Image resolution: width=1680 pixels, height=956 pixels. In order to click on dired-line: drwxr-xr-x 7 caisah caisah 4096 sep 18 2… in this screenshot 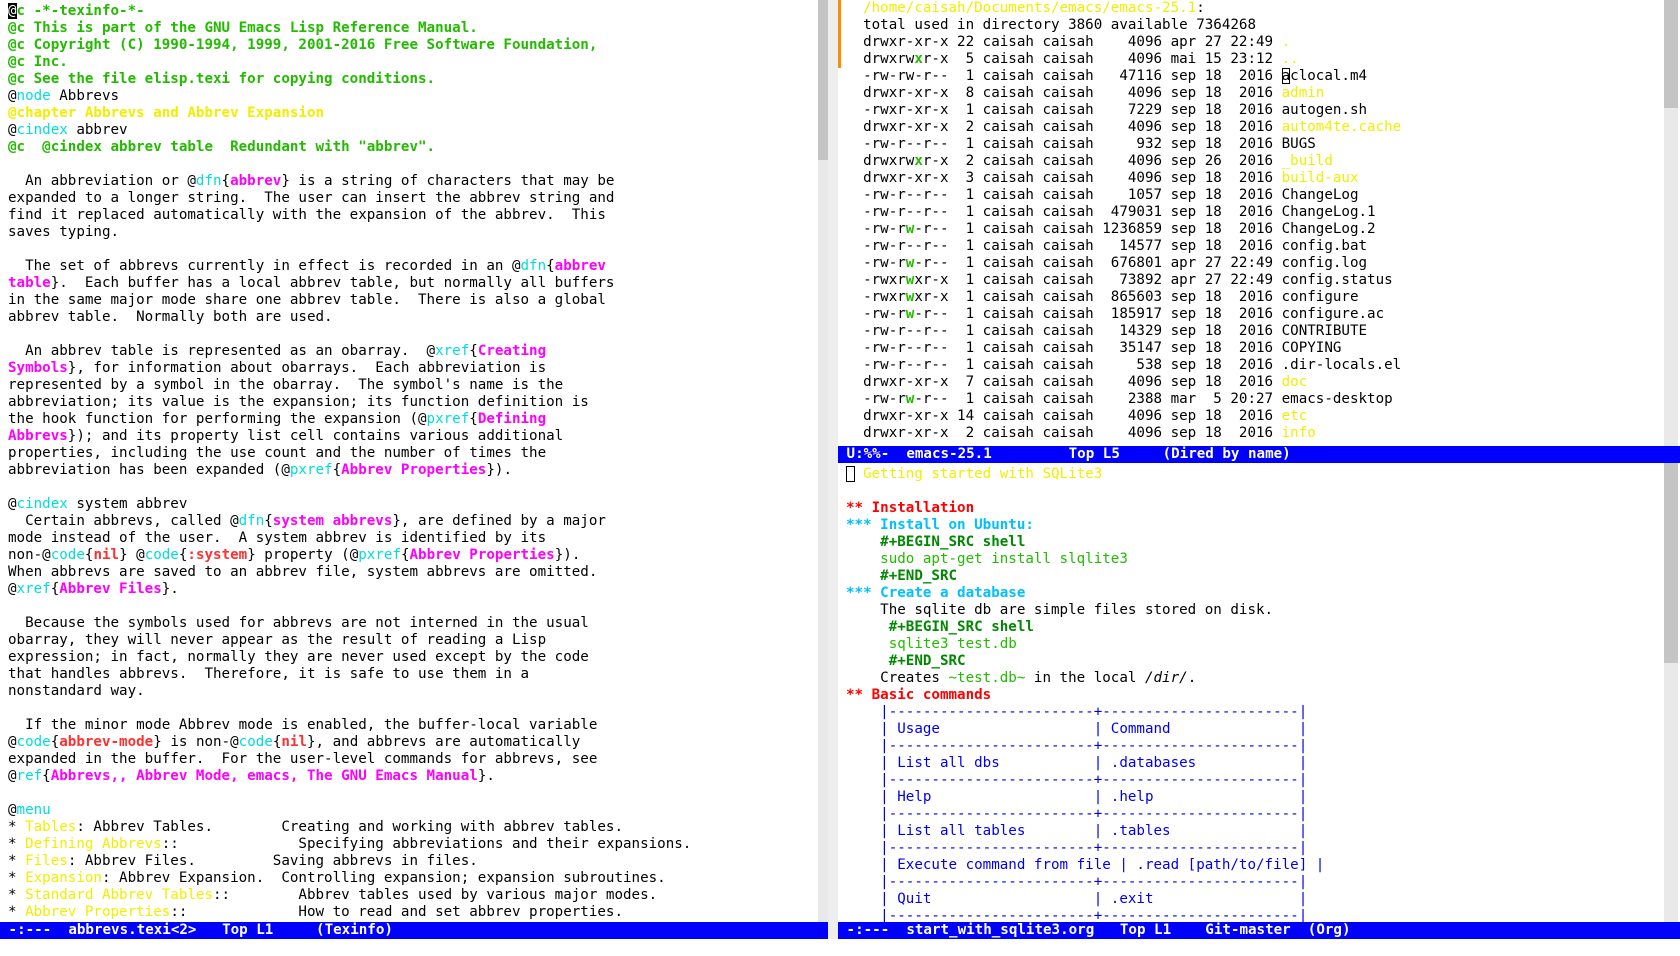, I will do `click(1255, 382)`.